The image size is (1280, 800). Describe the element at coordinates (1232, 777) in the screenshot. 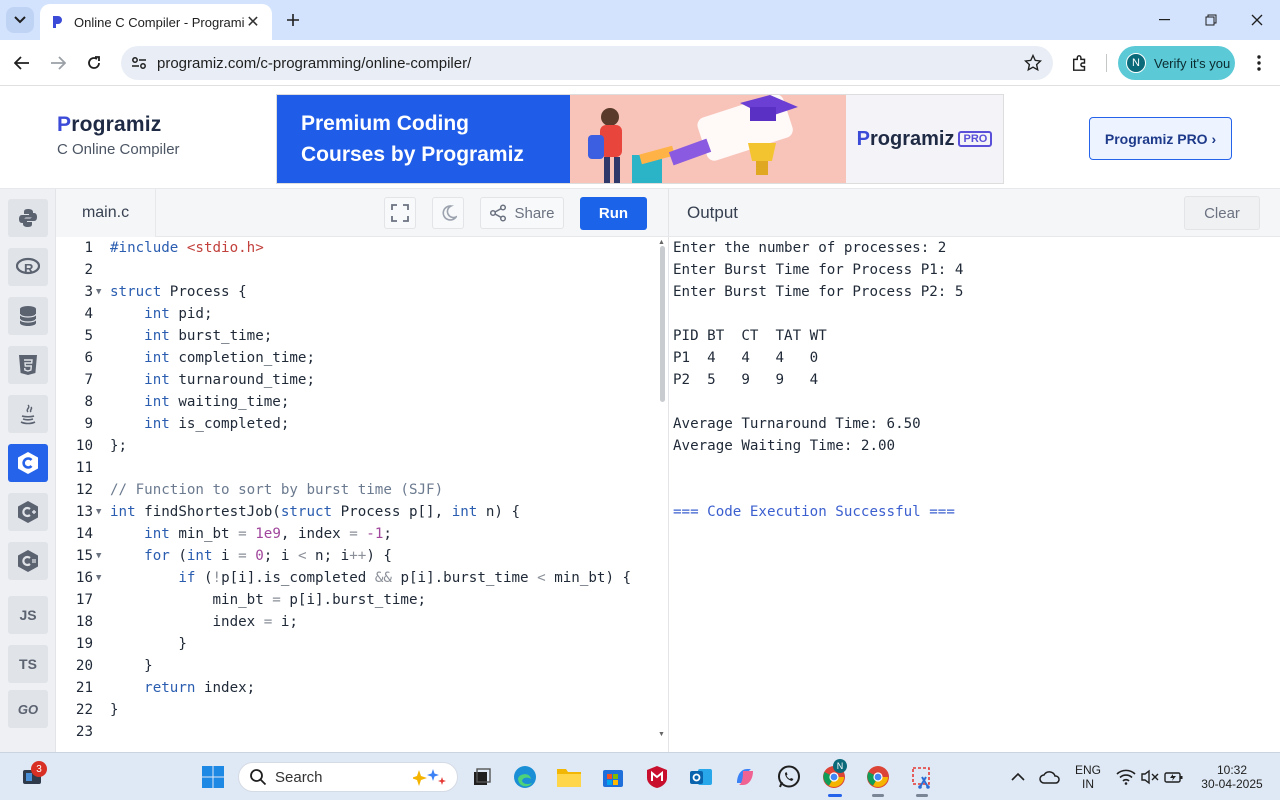

I see `clock: 10:32 30-04-2025` at that location.